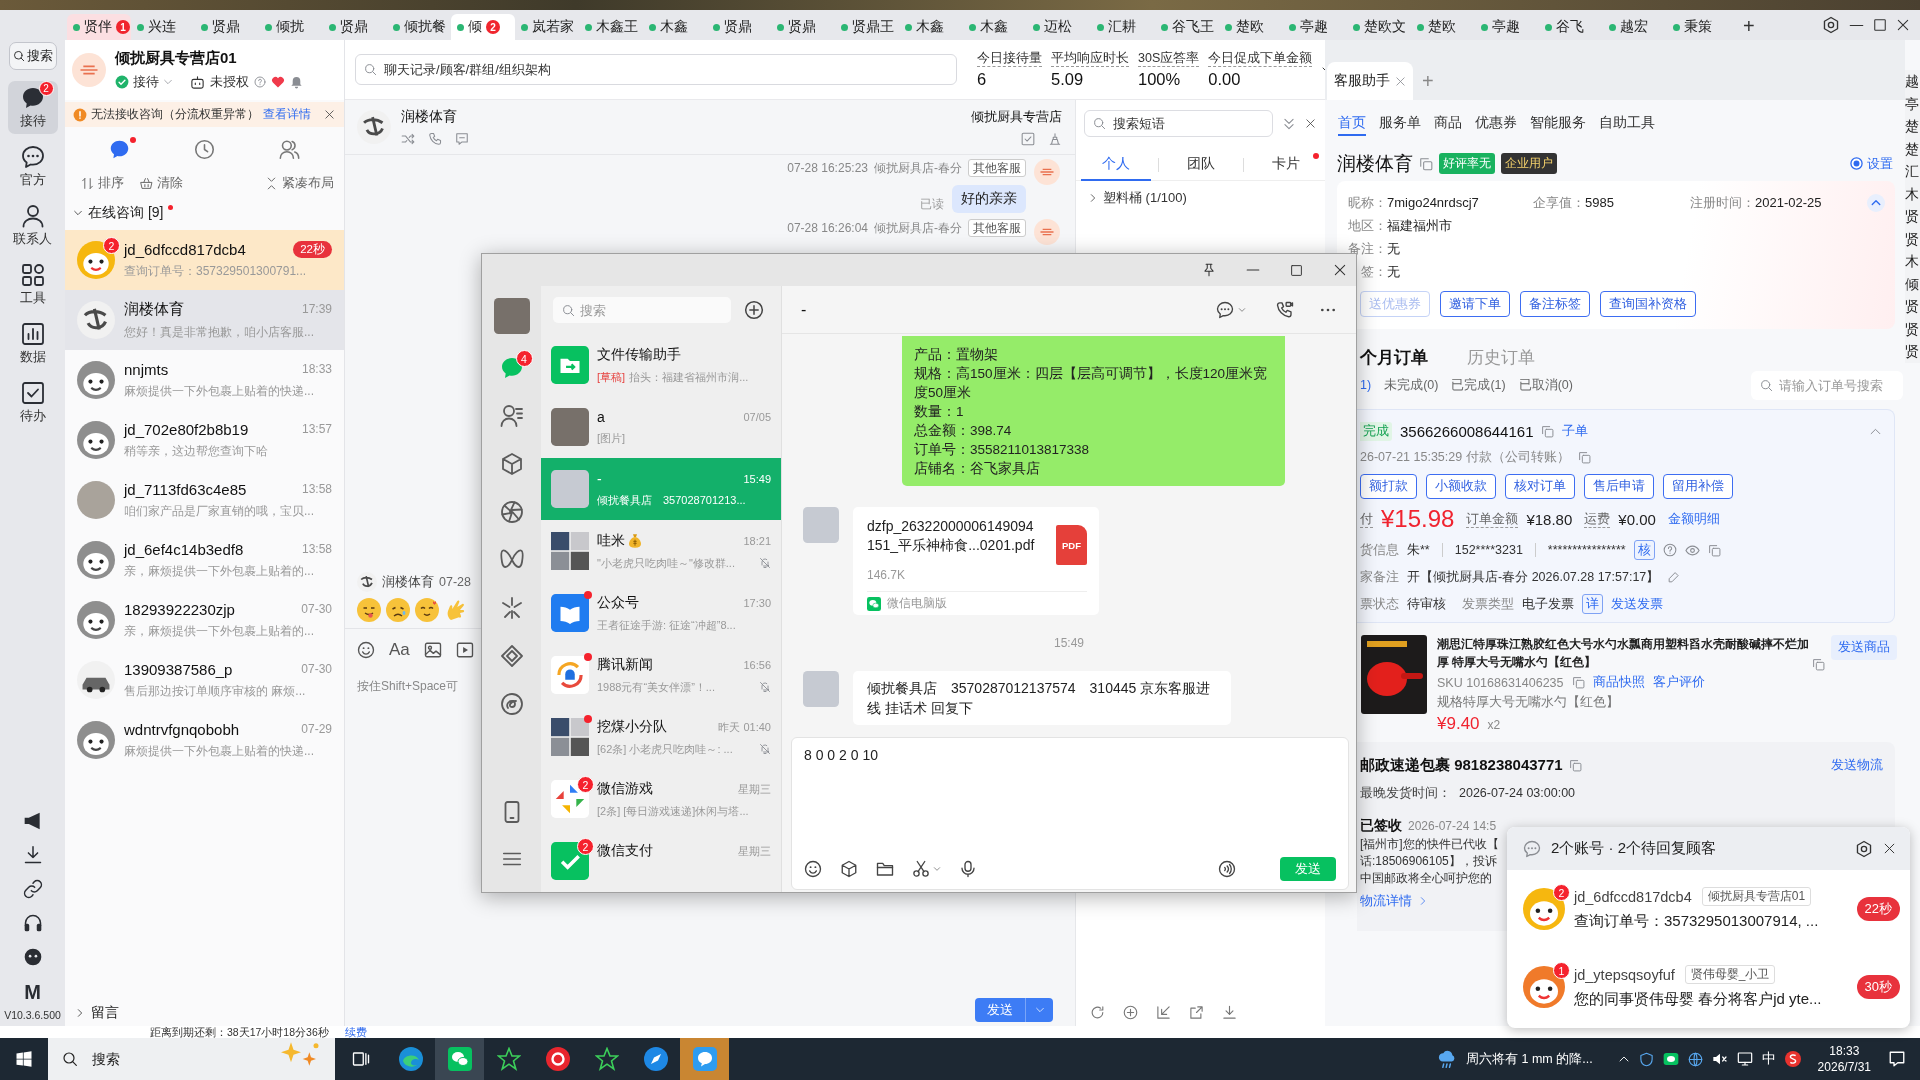 The height and width of the screenshot is (1080, 1920). What do you see at coordinates (296, 82) in the screenshot?
I see `bell-icon` at bounding box center [296, 82].